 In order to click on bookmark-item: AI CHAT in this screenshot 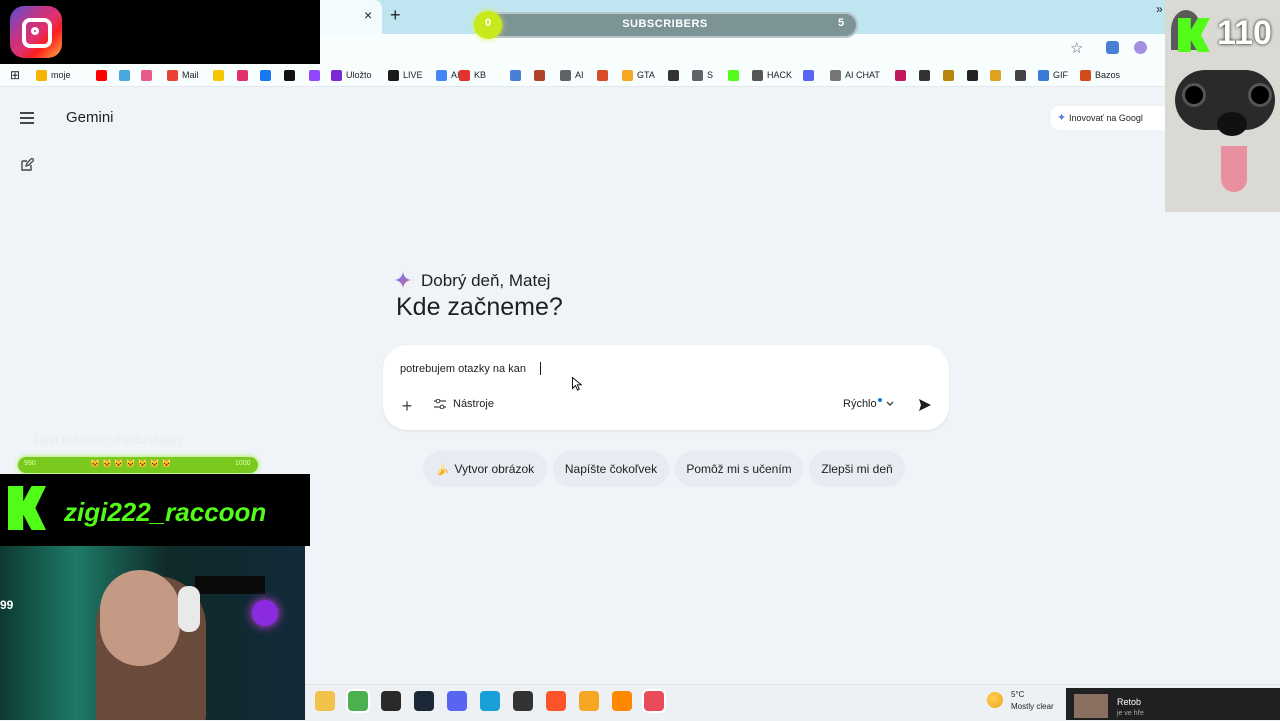, I will do `click(855, 75)`.